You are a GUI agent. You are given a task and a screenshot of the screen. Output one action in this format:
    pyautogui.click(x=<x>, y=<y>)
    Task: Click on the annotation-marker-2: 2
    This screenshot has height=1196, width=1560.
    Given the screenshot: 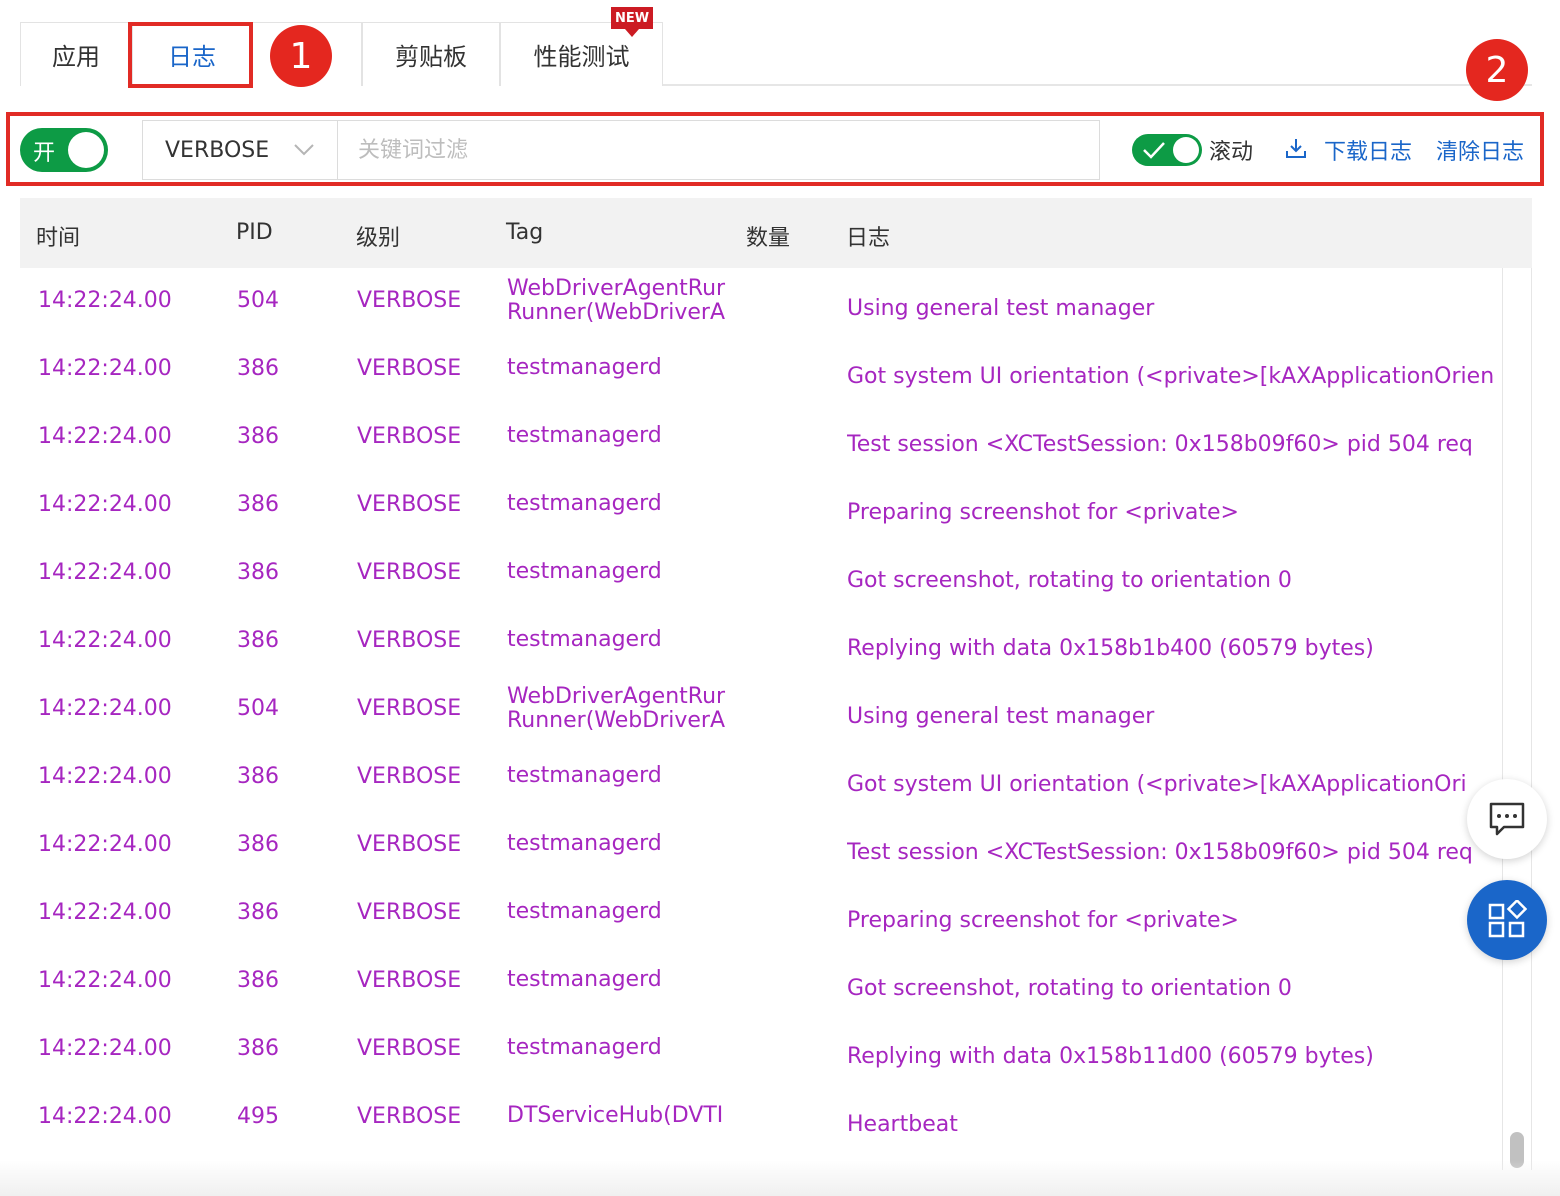 What is the action you would take?
    pyautogui.click(x=1497, y=70)
    